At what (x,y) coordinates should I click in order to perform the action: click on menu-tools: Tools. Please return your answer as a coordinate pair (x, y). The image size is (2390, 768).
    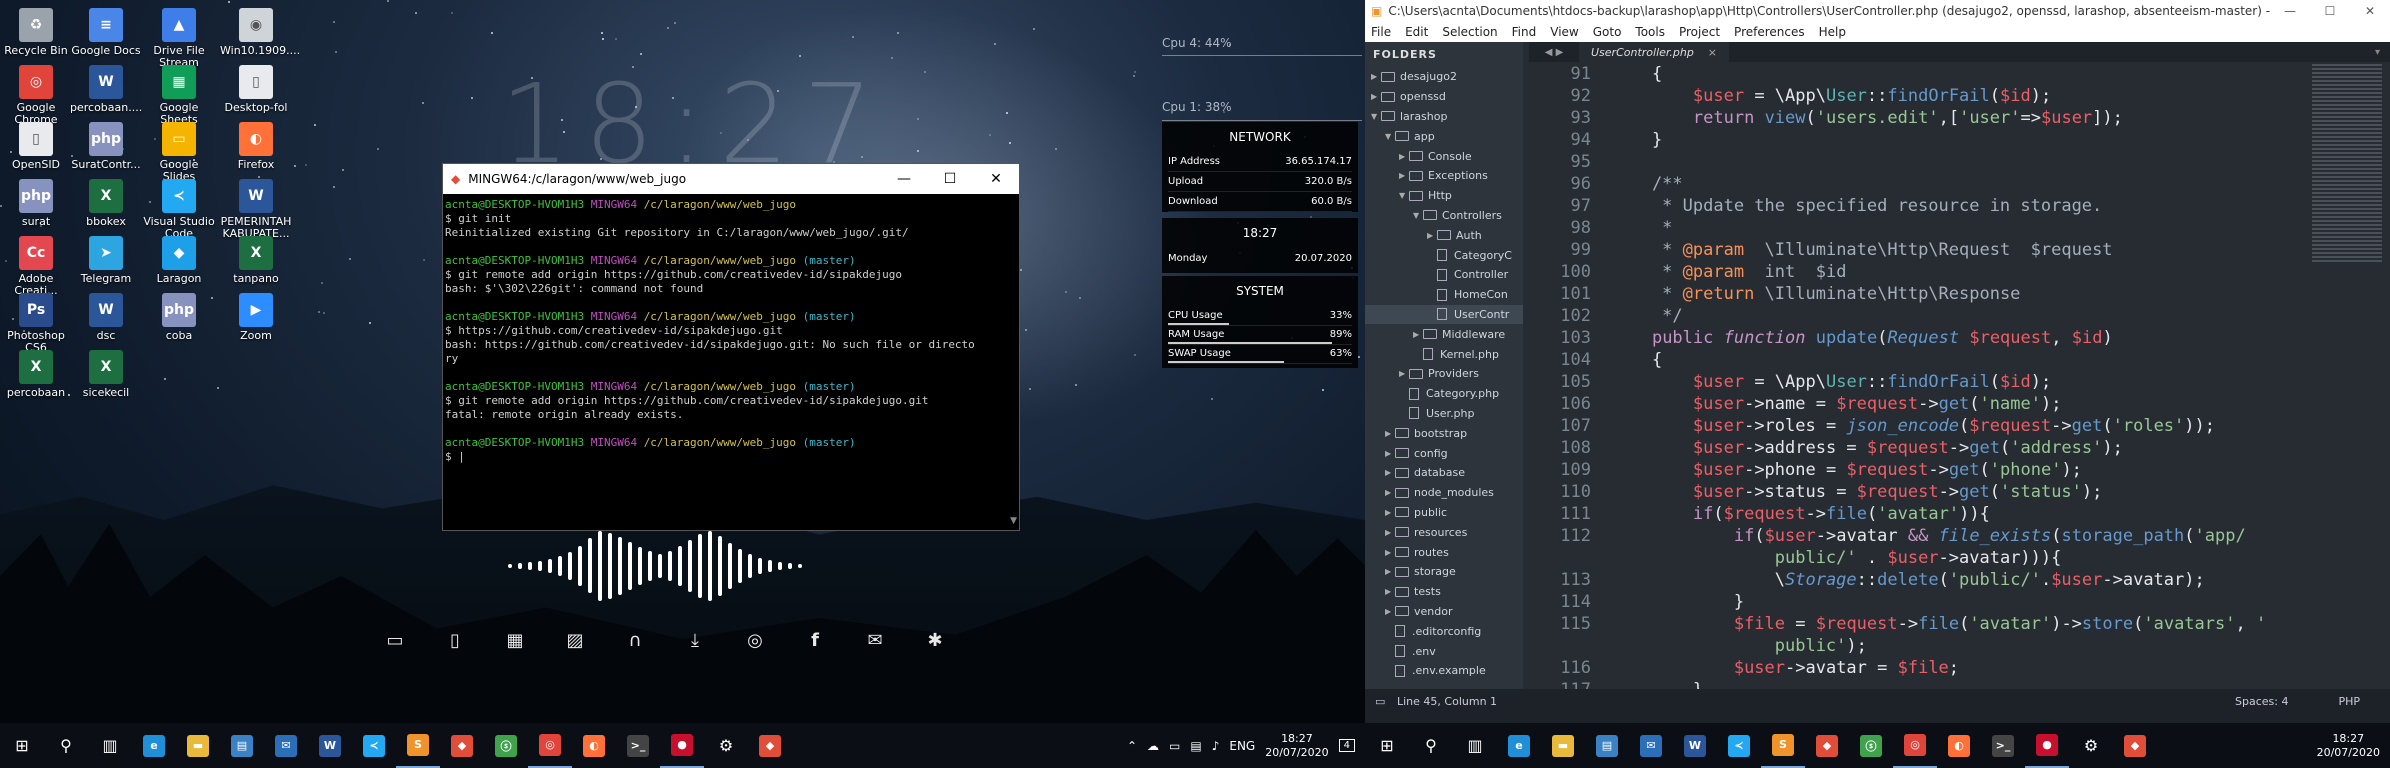
    Looking at the image, I should click on (1650, 32).